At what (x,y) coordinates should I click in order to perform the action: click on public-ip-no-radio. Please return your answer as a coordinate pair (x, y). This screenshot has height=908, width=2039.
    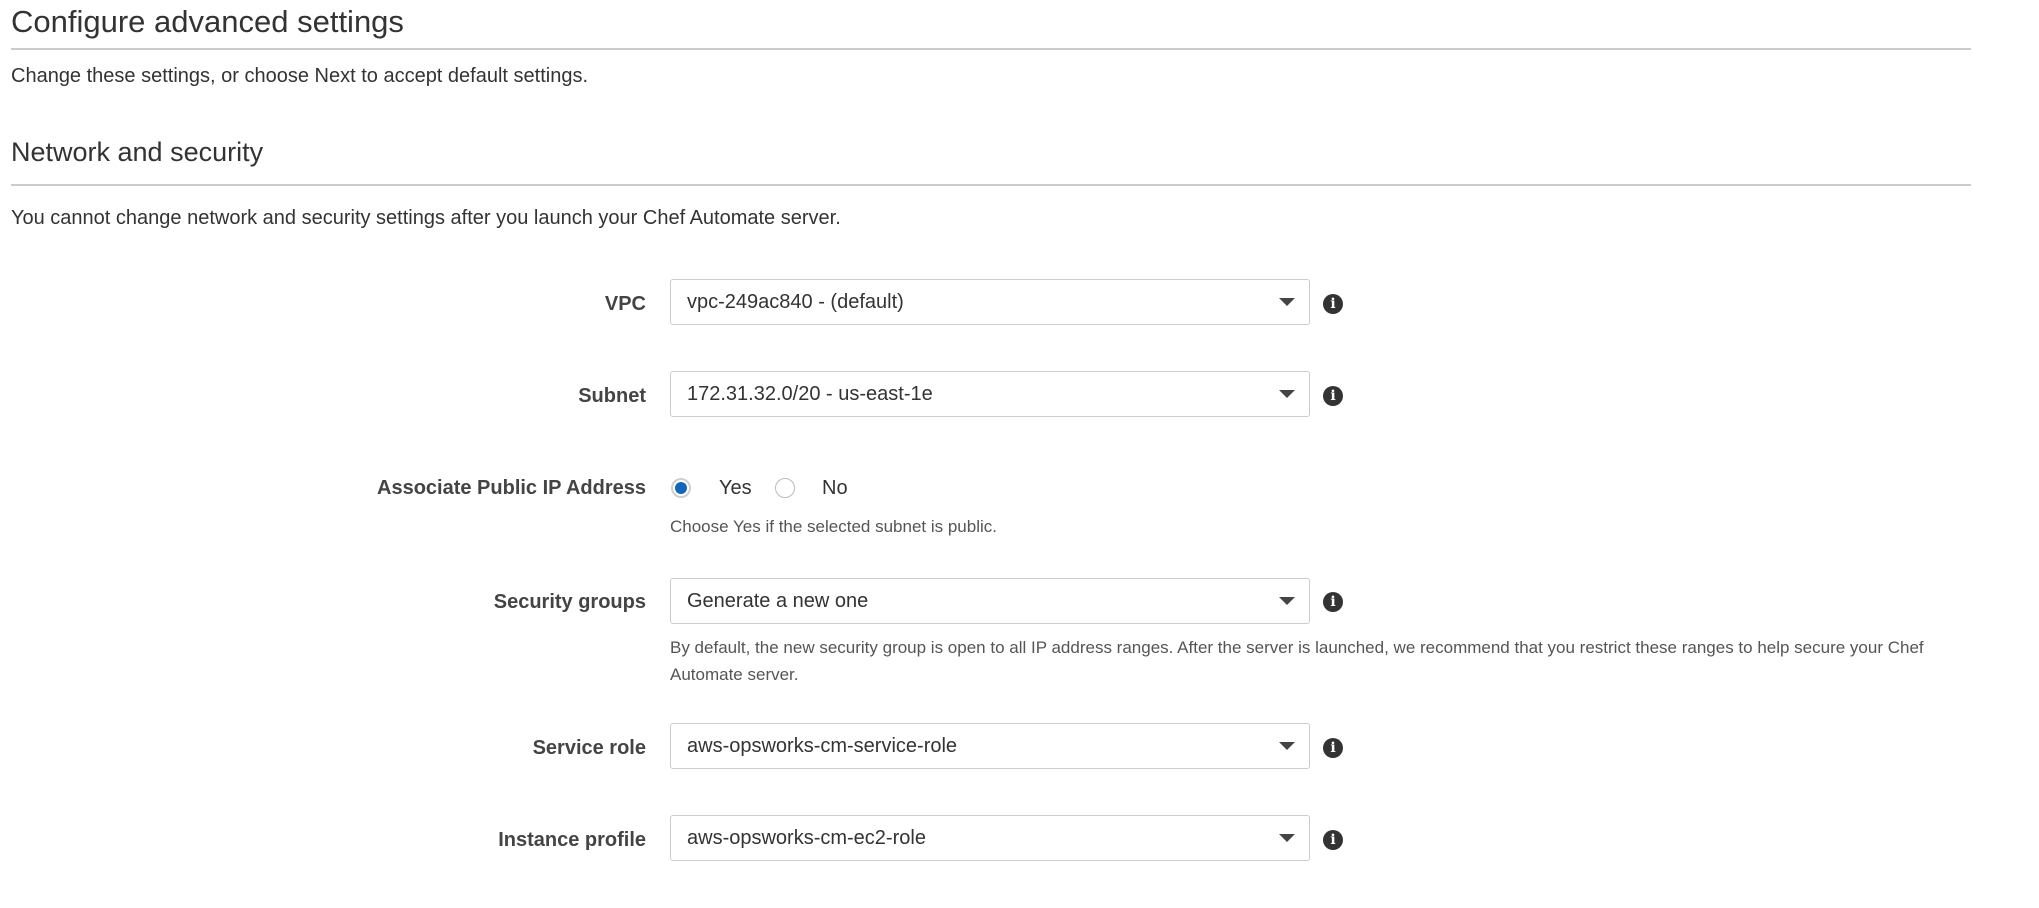
    Looking at the image, I should click on (785, 488).